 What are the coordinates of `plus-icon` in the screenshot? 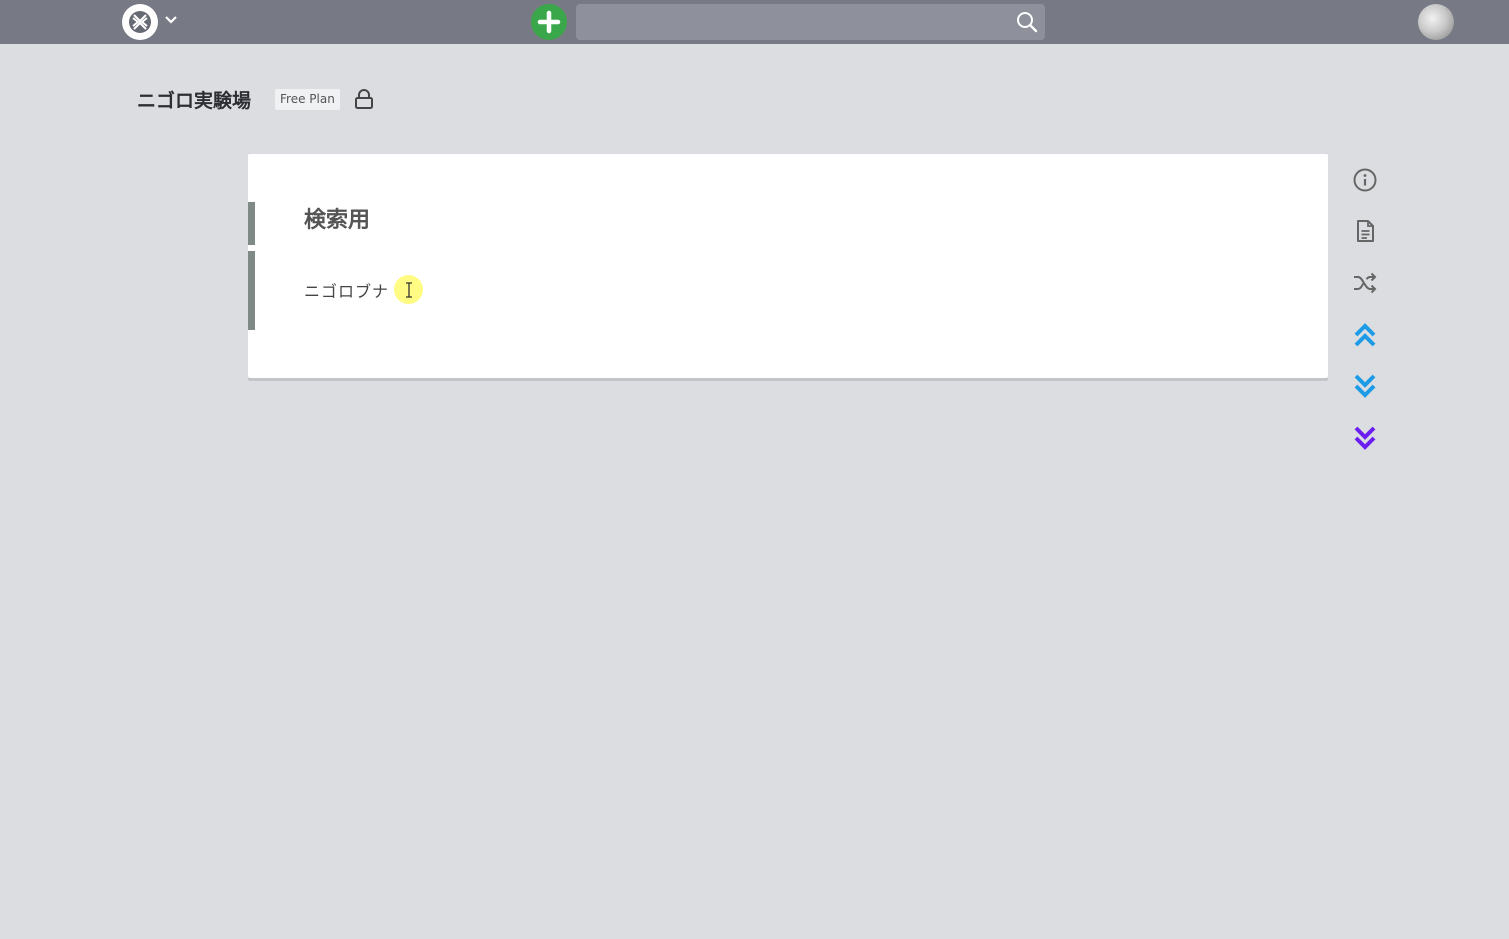 It's located at (549, 22).